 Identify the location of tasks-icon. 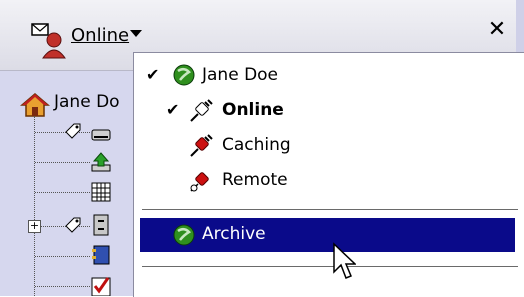
(101, 285).